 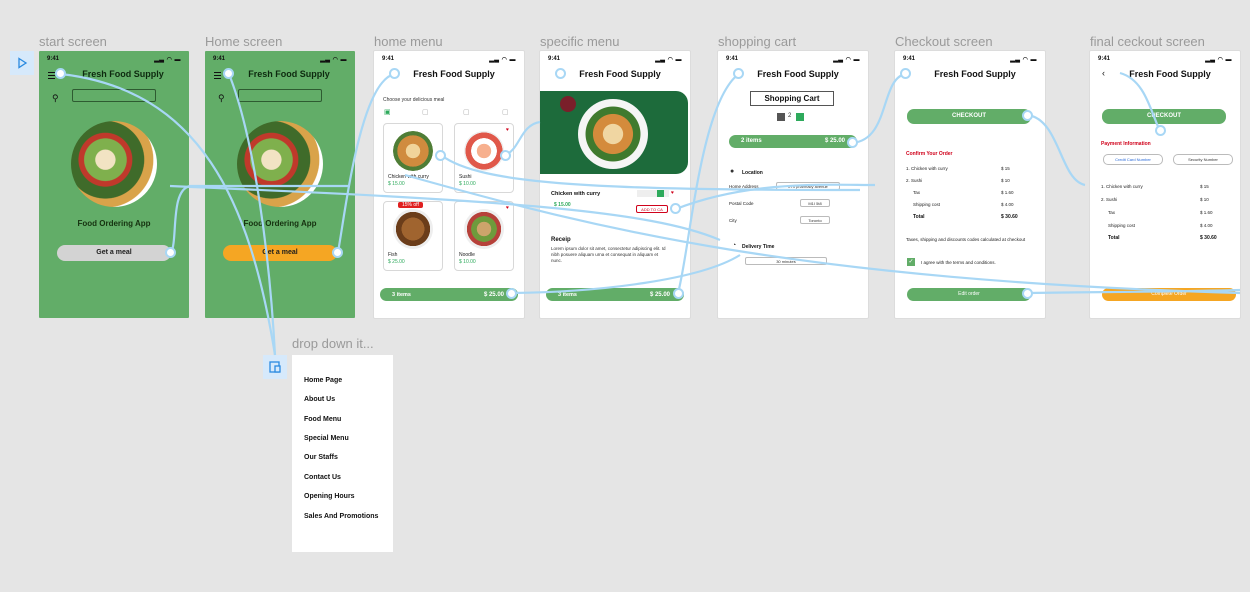 What do you see at coordinates (396, 184) in the screenshot?
I see `card-price: $ 15.00` at bounding box center [396, 184].